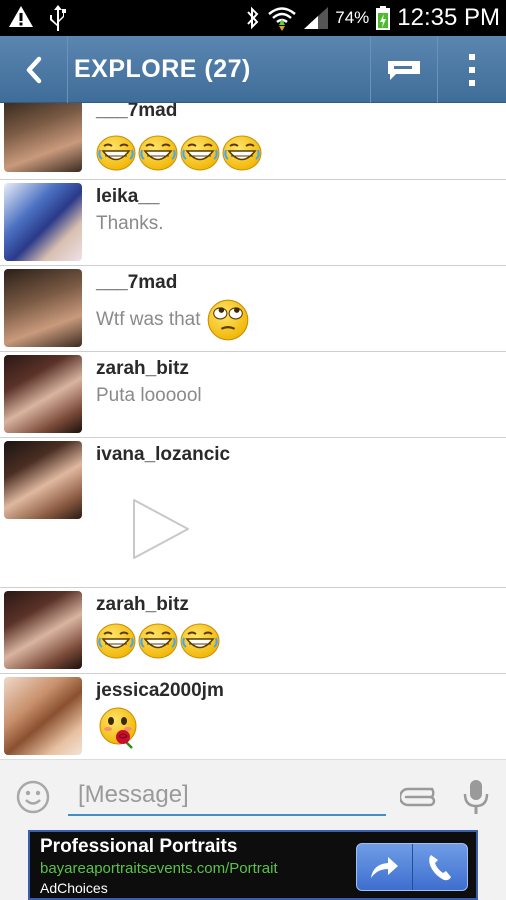 This screenshot has height=900, width=506. I want to click on warning-icon, so click(21, 16).